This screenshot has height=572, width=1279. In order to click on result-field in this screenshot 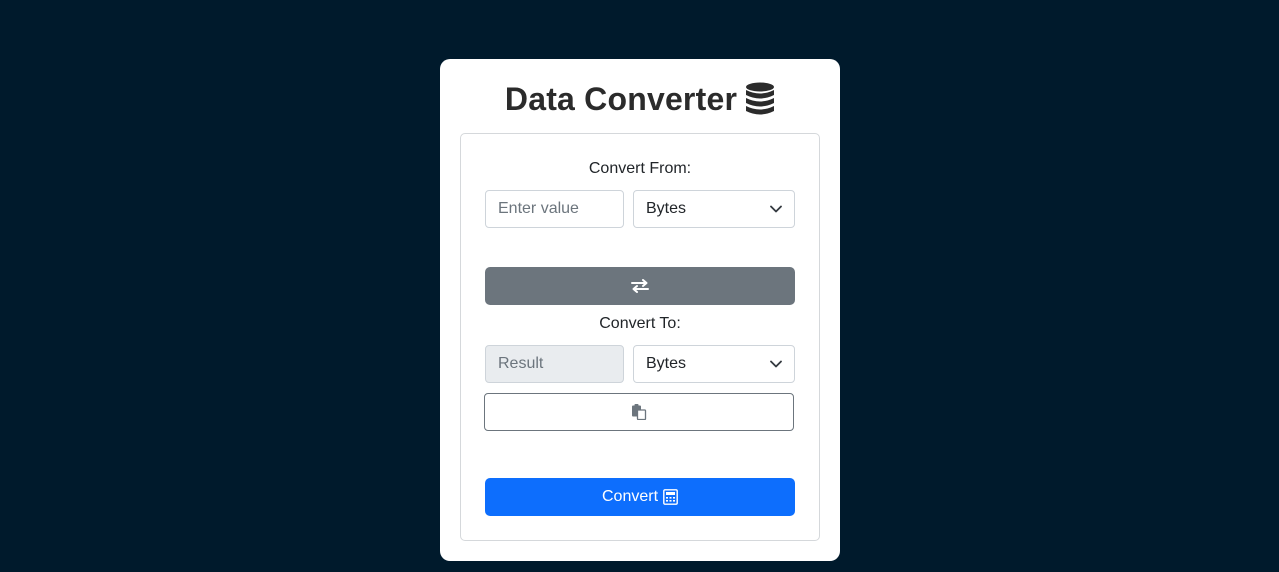, I will do `click(554, 364)`.